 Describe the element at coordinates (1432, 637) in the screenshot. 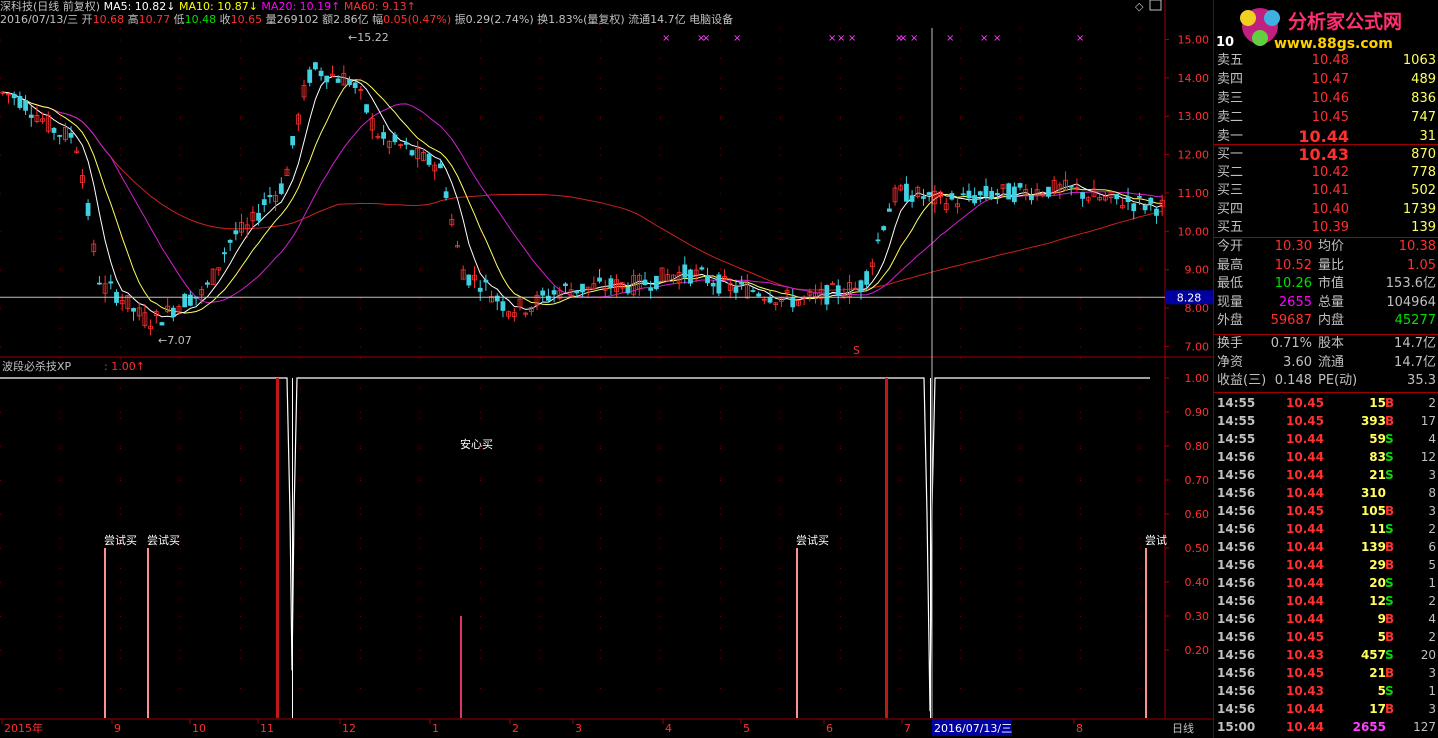

I see `tick-count: 2` at that location.